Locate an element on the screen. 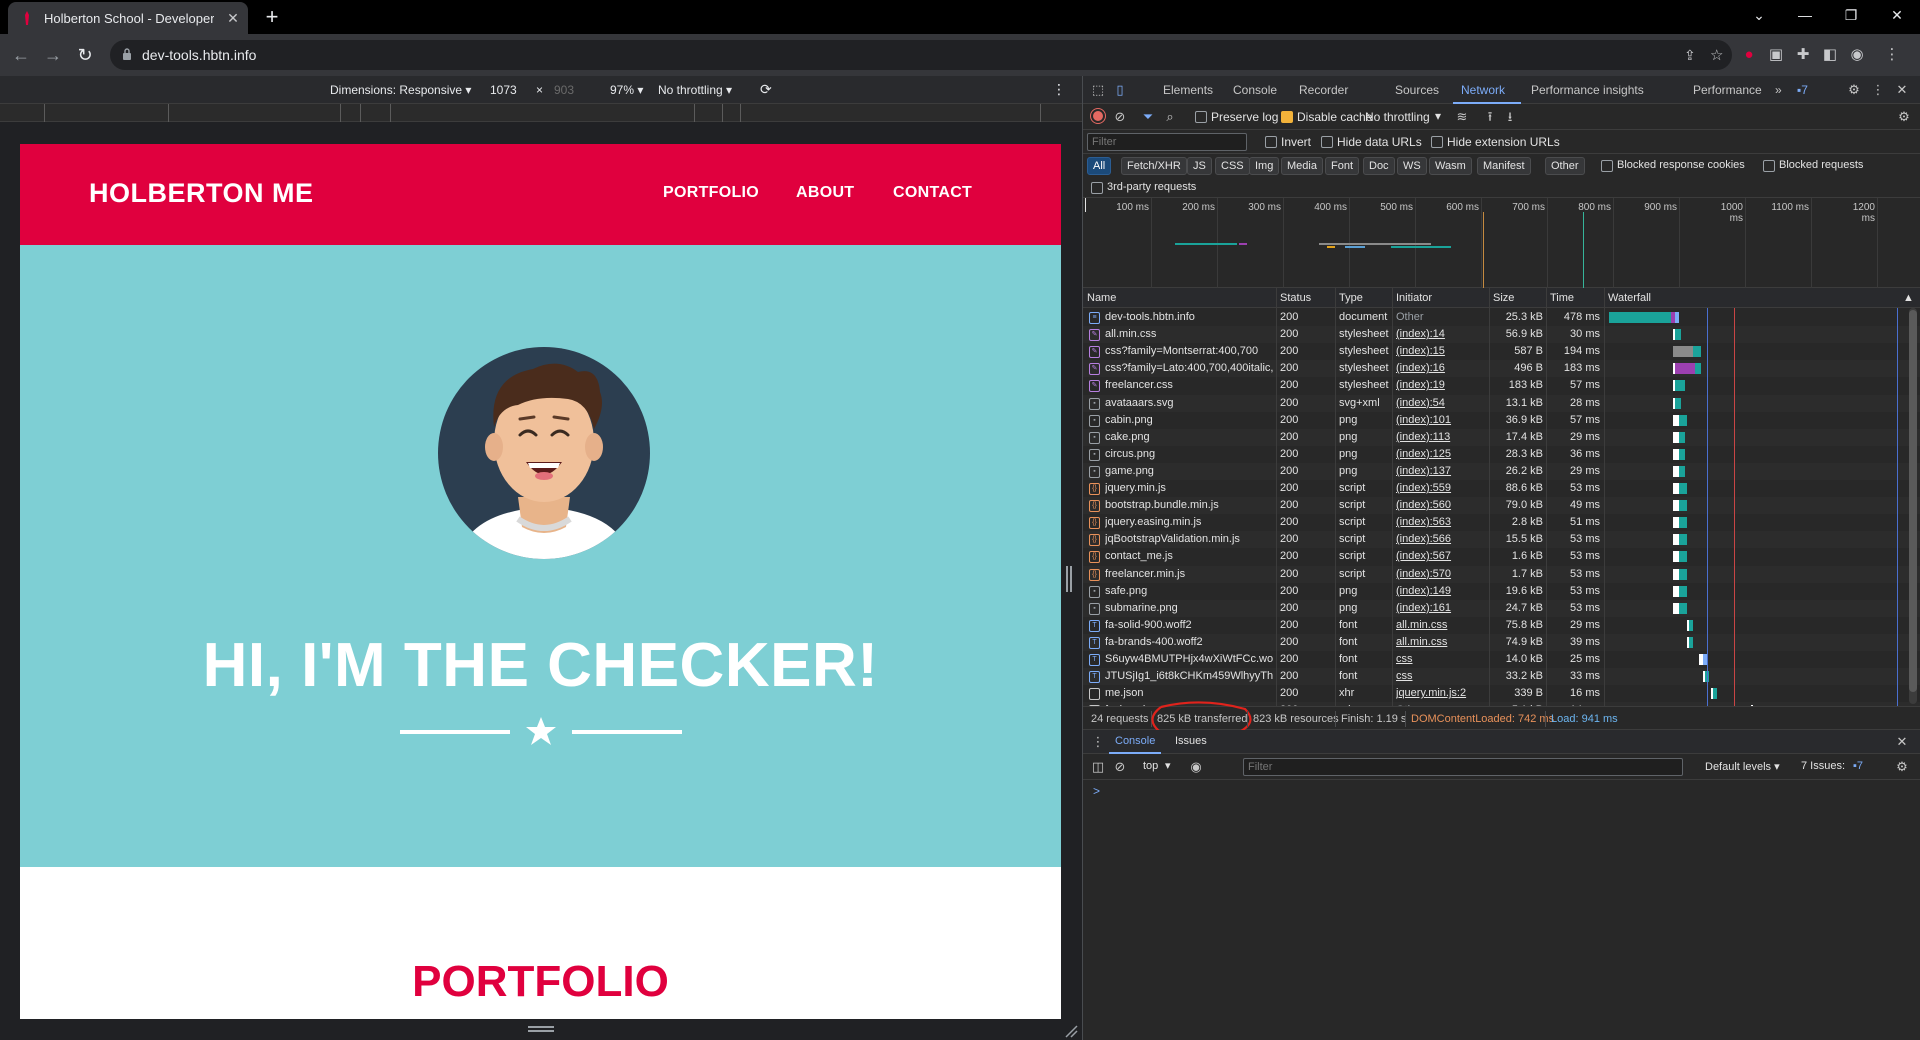 The width and height of the screenshot is (1920, 1040). network-conditions-icon: ≋ is located at coordinates (1462, 117).